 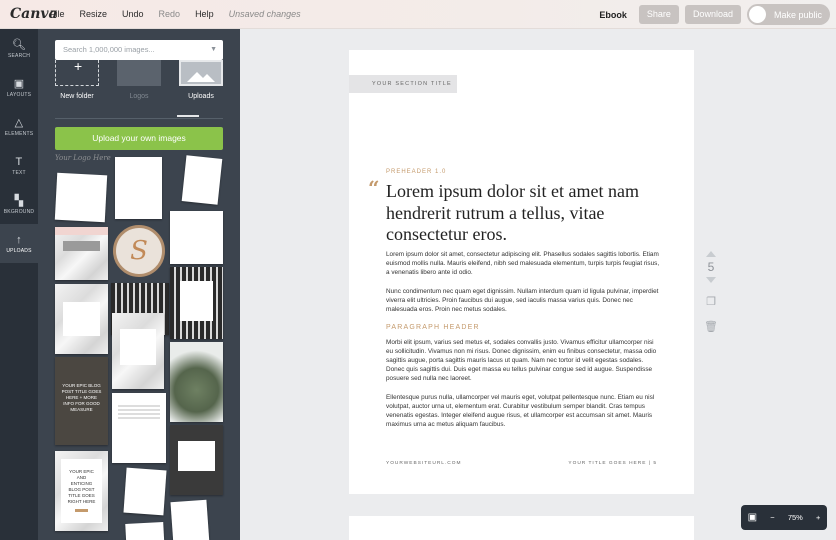 I want to click on header-actions: Ebook Share Download Make public, so click(x=717, y=14).